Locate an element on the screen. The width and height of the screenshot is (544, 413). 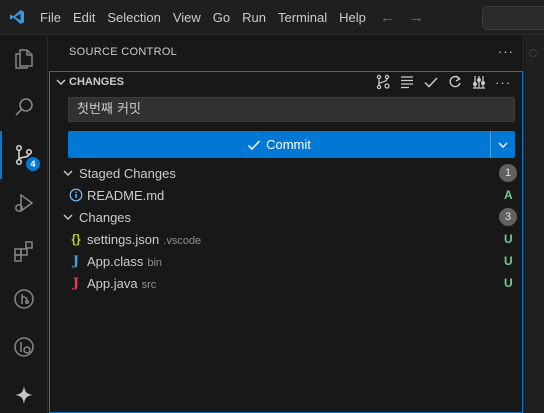
file-name: README.md is located at coordinates (126, 195).